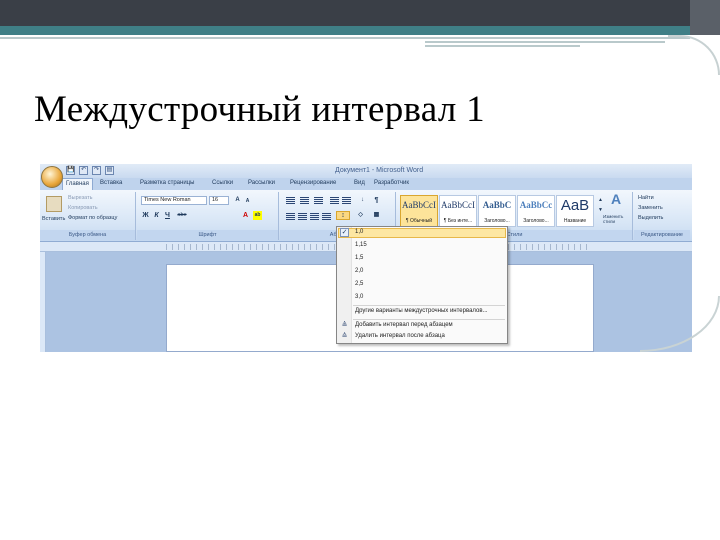  What do you see at coordinates (167, 215) in the screenshot?
I see `underline-button: Ч` at bounding box center [167, 215].